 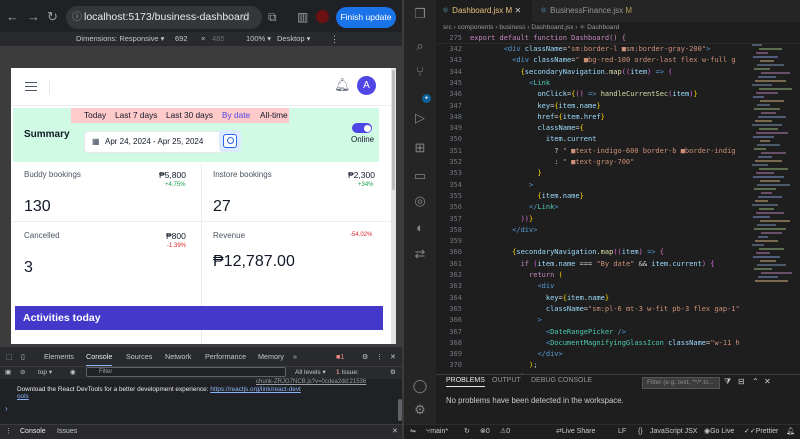 What do you see at coordinates (136, 115) in the screenshot?
I see `tab-last-7-days: Last 7 days` at bounding box center [136, 115].